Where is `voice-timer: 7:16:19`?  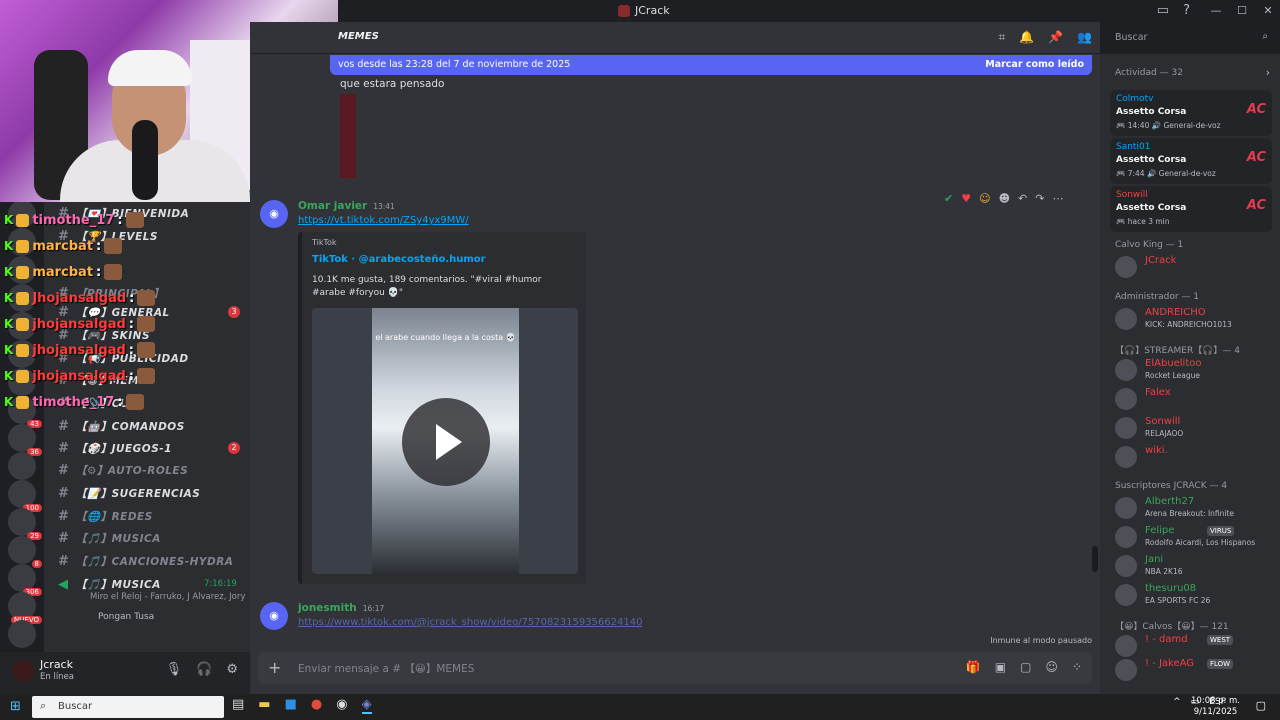 voice-timer: 7:16:19 is located at coordinates (220, 584).